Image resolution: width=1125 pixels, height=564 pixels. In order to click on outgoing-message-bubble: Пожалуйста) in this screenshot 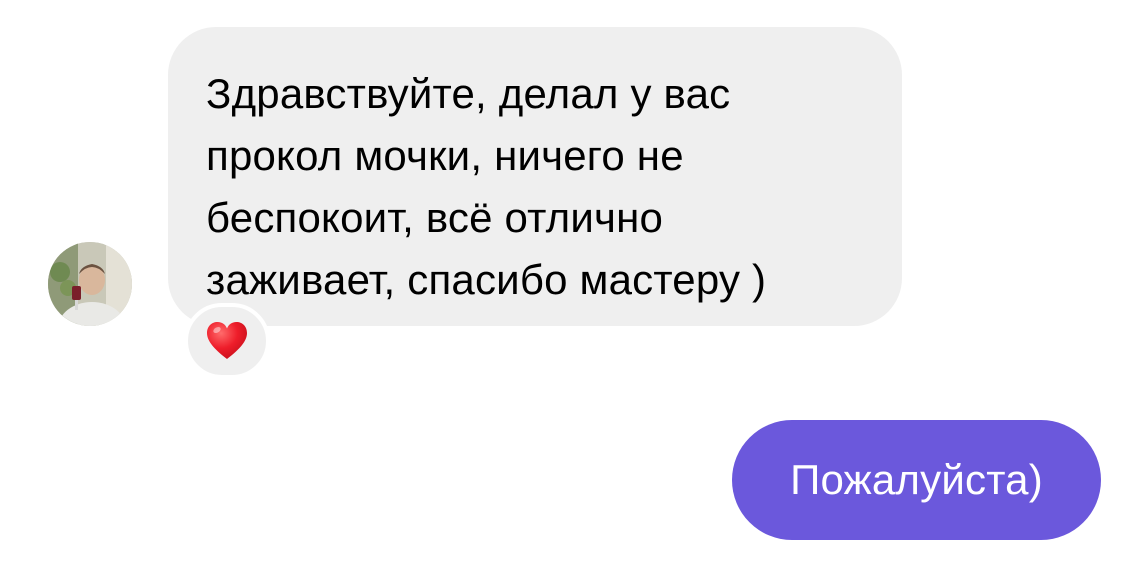, I will do `click(916, 480)`.